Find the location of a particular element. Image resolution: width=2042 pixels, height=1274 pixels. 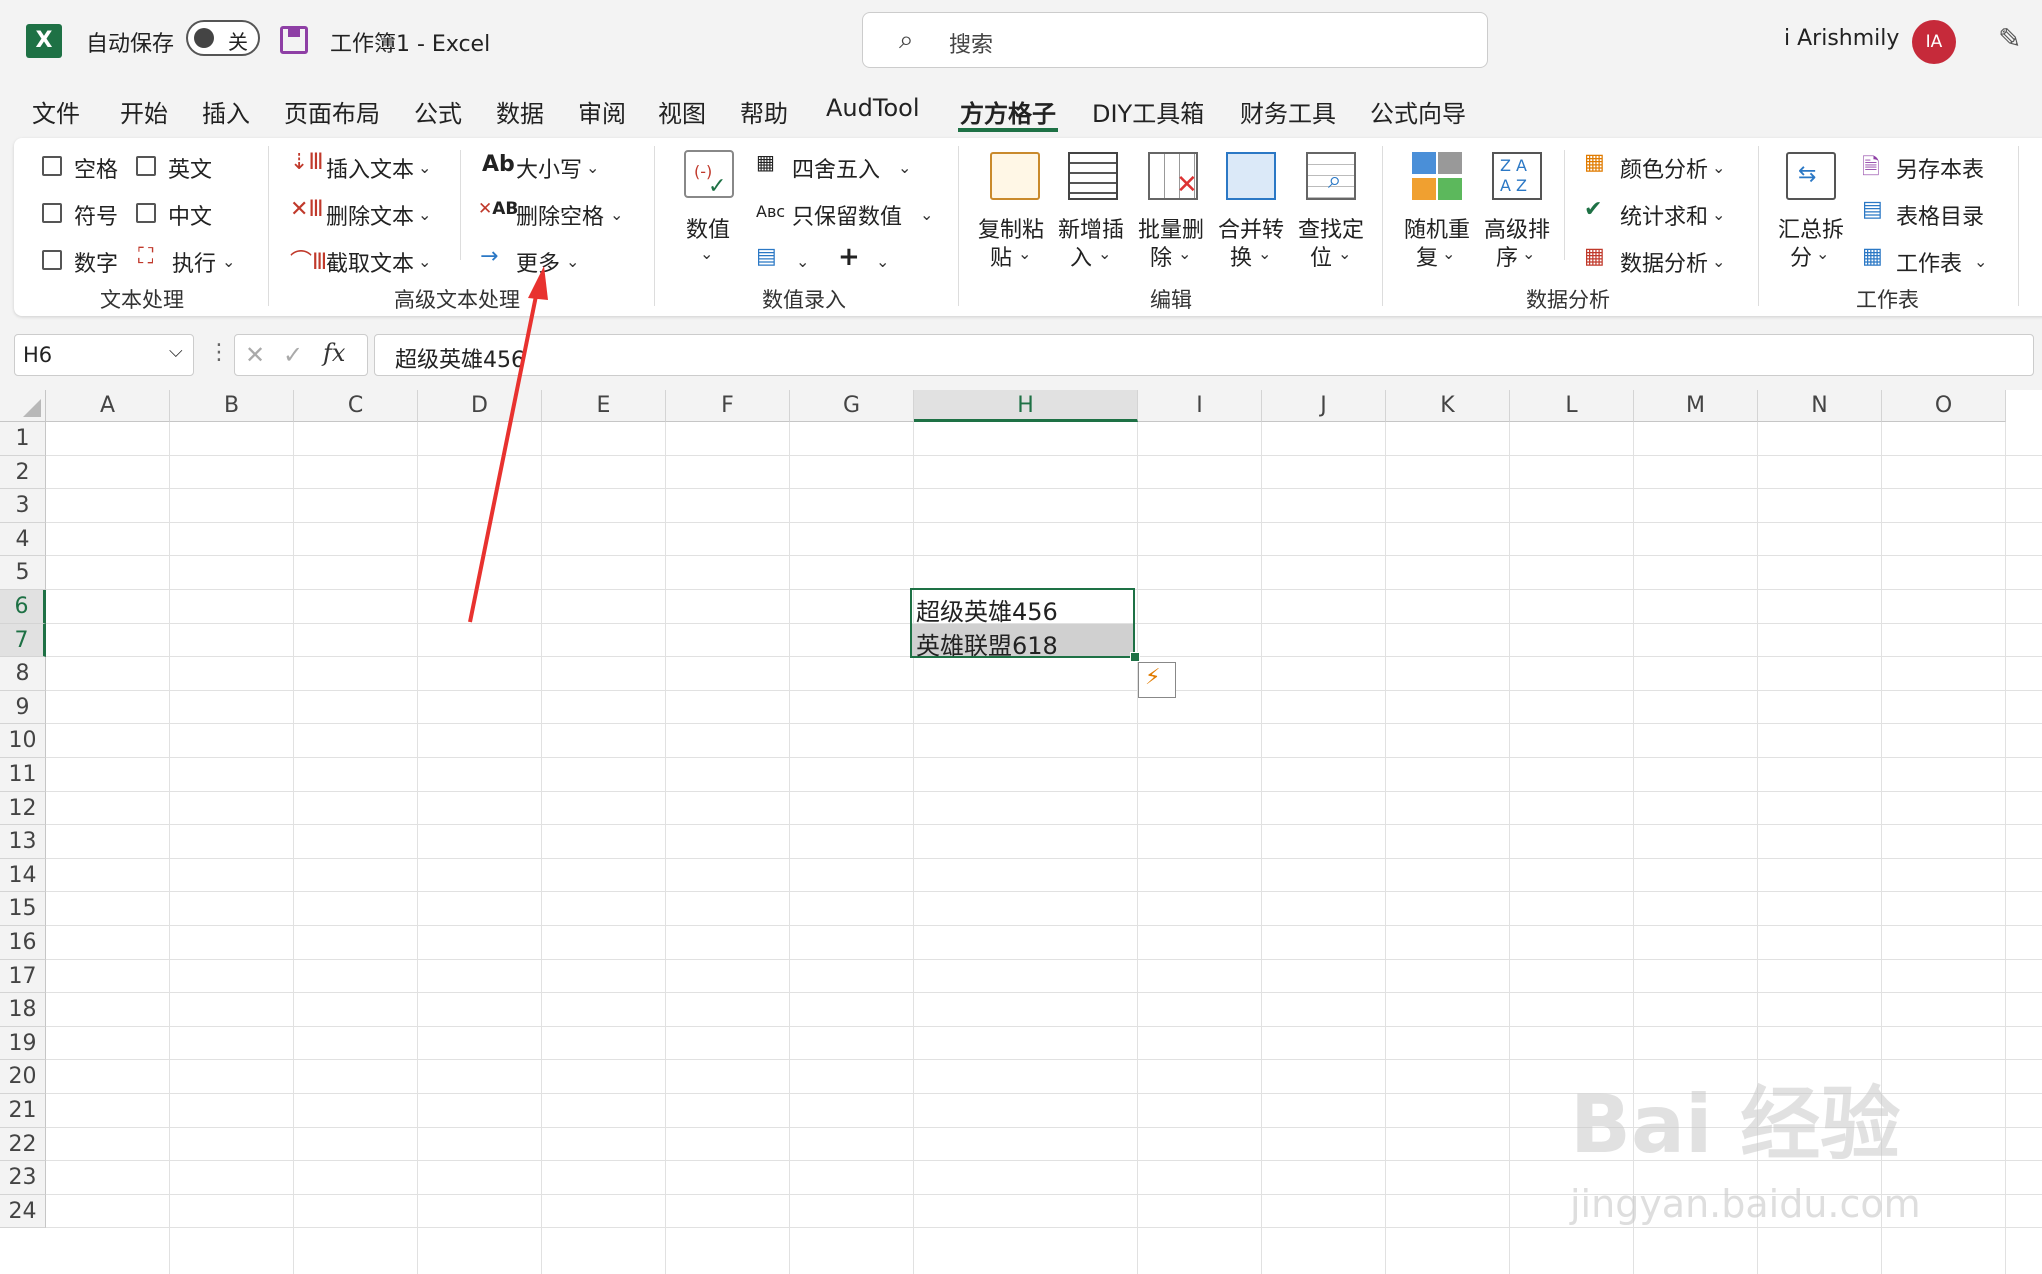

tab-insert: 插入 is located at coordinates (226, 111).